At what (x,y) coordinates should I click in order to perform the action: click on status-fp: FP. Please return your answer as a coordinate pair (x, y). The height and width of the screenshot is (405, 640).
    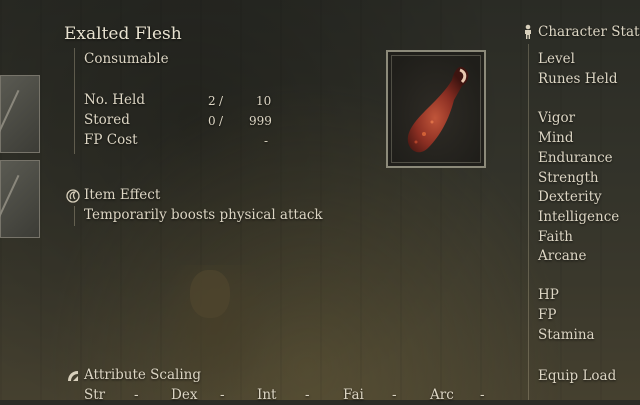
    Looking at the image, I should click on (547, 315).